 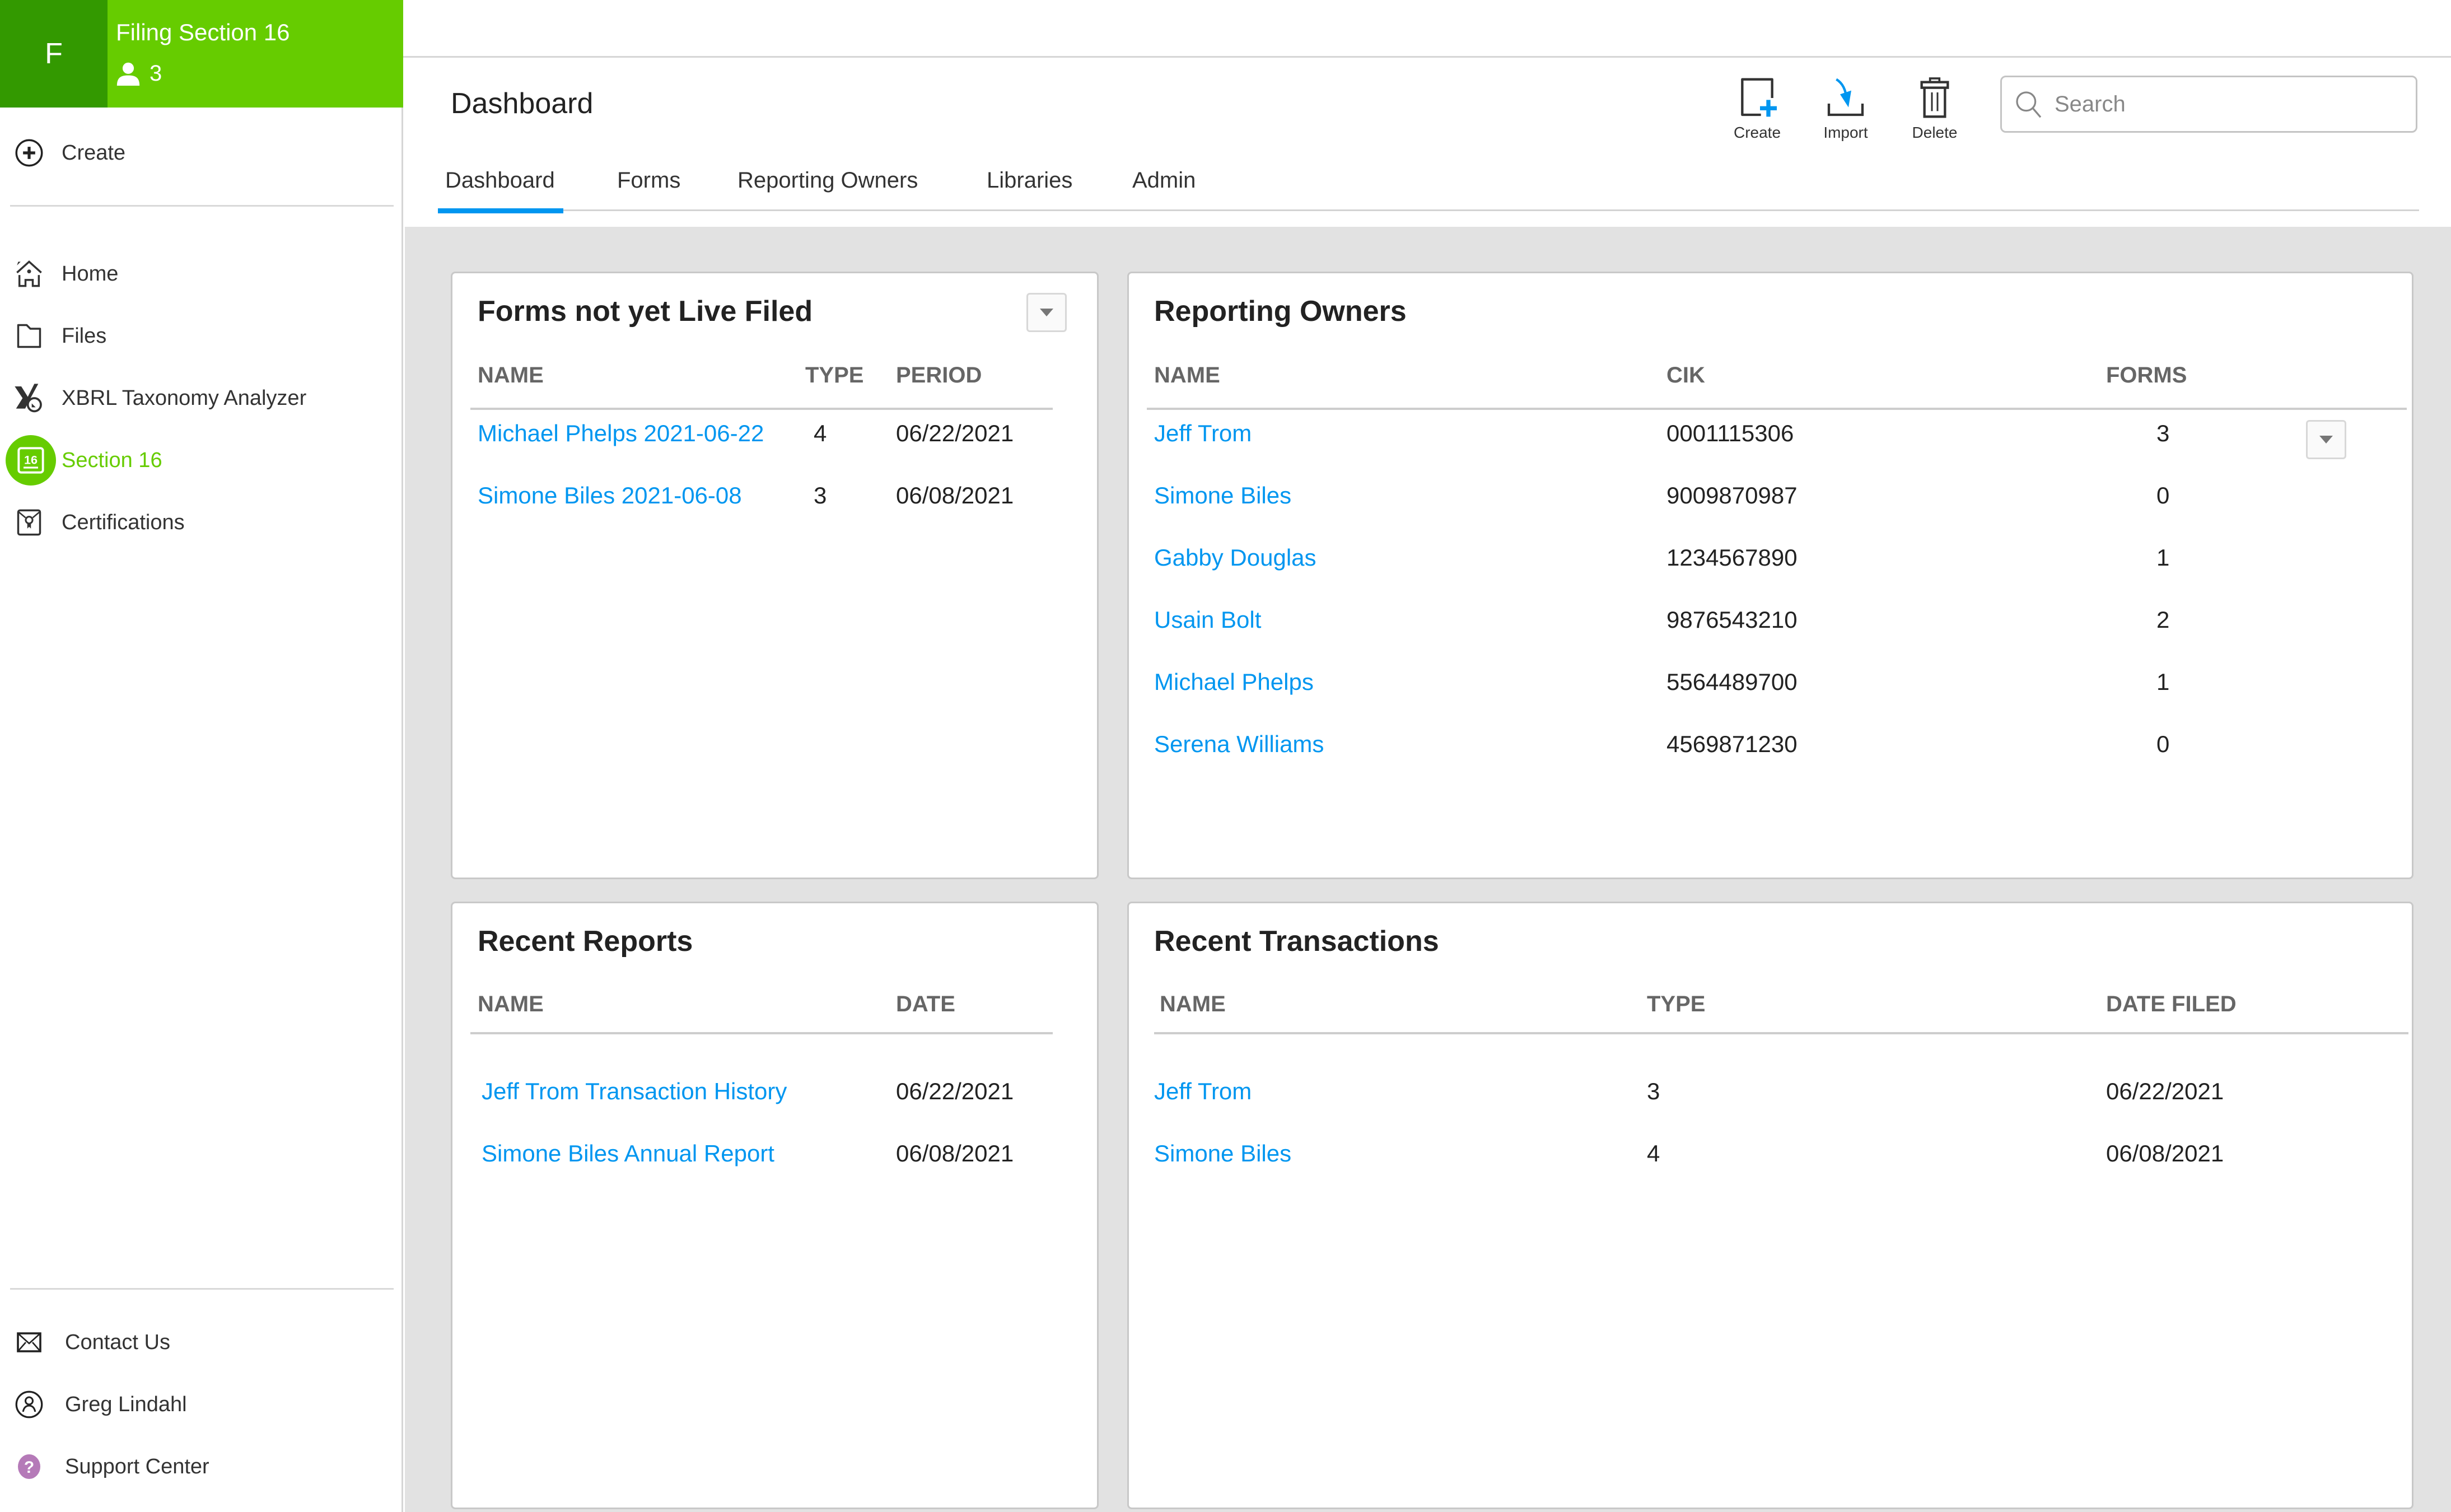 I want to click on column-header-date-filed: DATE FILED, so click(x=2171, y=1004).